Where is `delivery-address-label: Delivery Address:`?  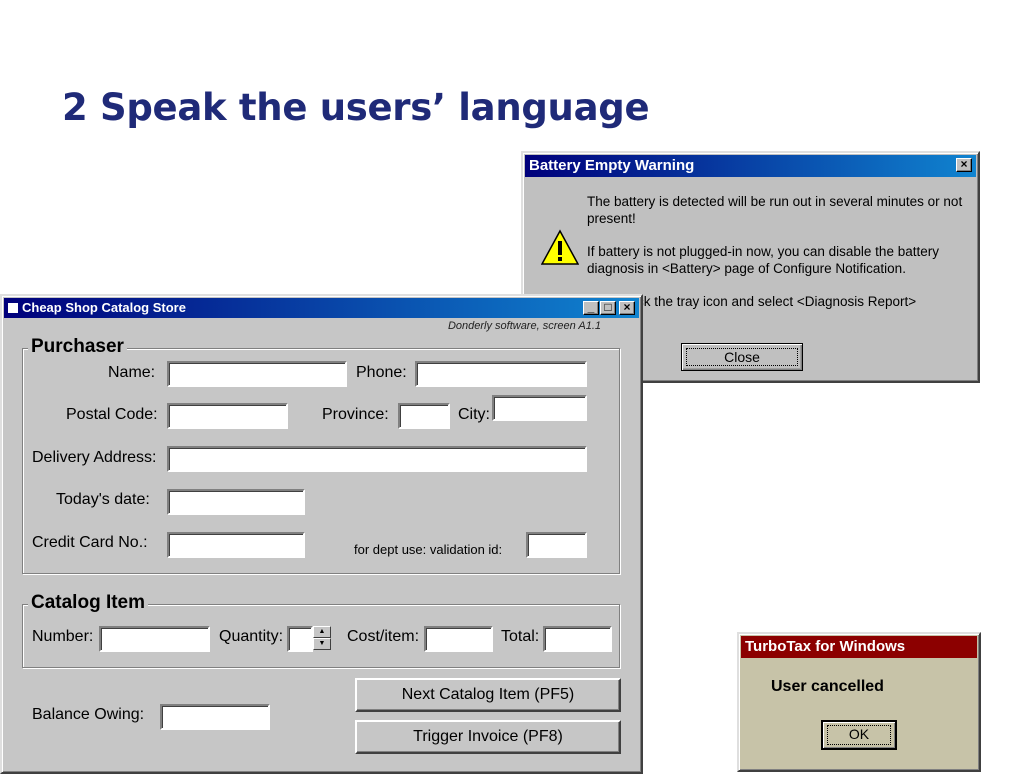 delivery-address-label: Delivery Address: is located at coordinates (94, 457).